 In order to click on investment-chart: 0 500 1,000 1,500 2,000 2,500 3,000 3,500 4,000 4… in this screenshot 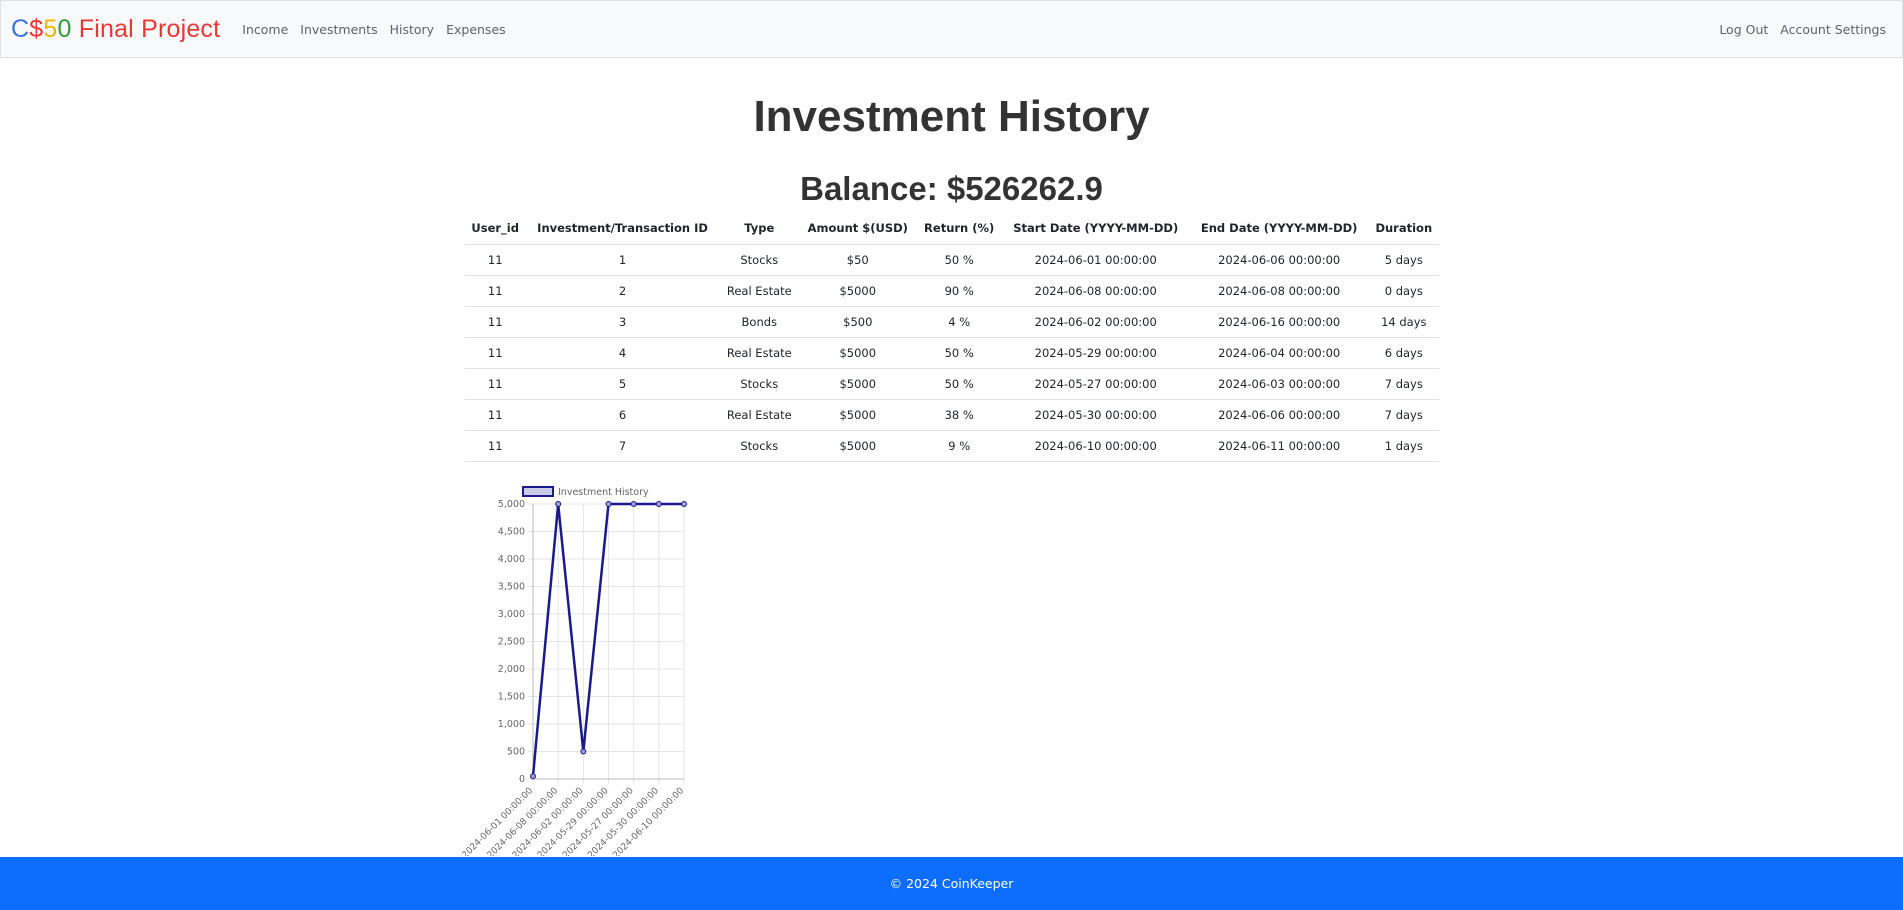, I will do `click(576, 671)`.